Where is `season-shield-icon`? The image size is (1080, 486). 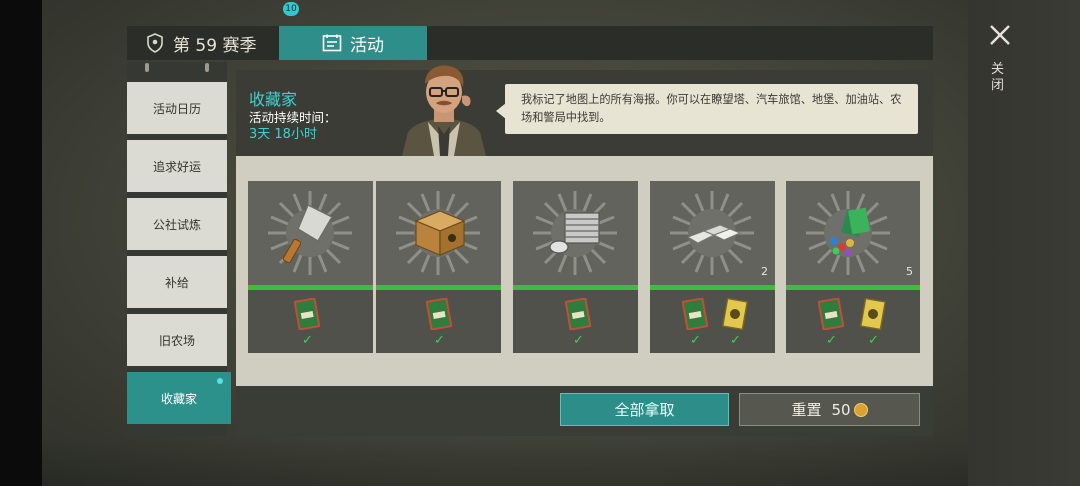
season-shield-icon is located at coordinates (155, 43).